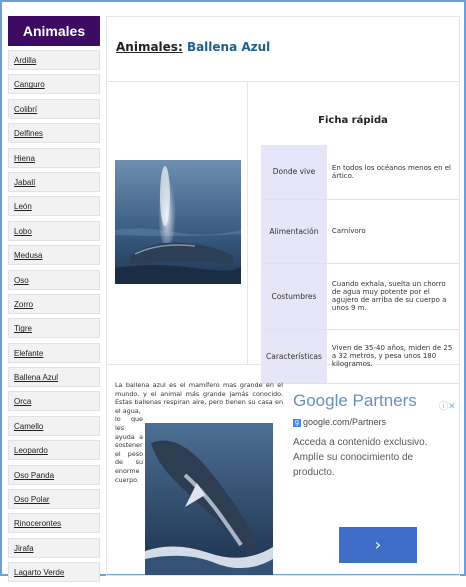 The height and width of the screenshot is (587, 466). I want to click on sidebar-item-label: Medusa, so click(54, 255).